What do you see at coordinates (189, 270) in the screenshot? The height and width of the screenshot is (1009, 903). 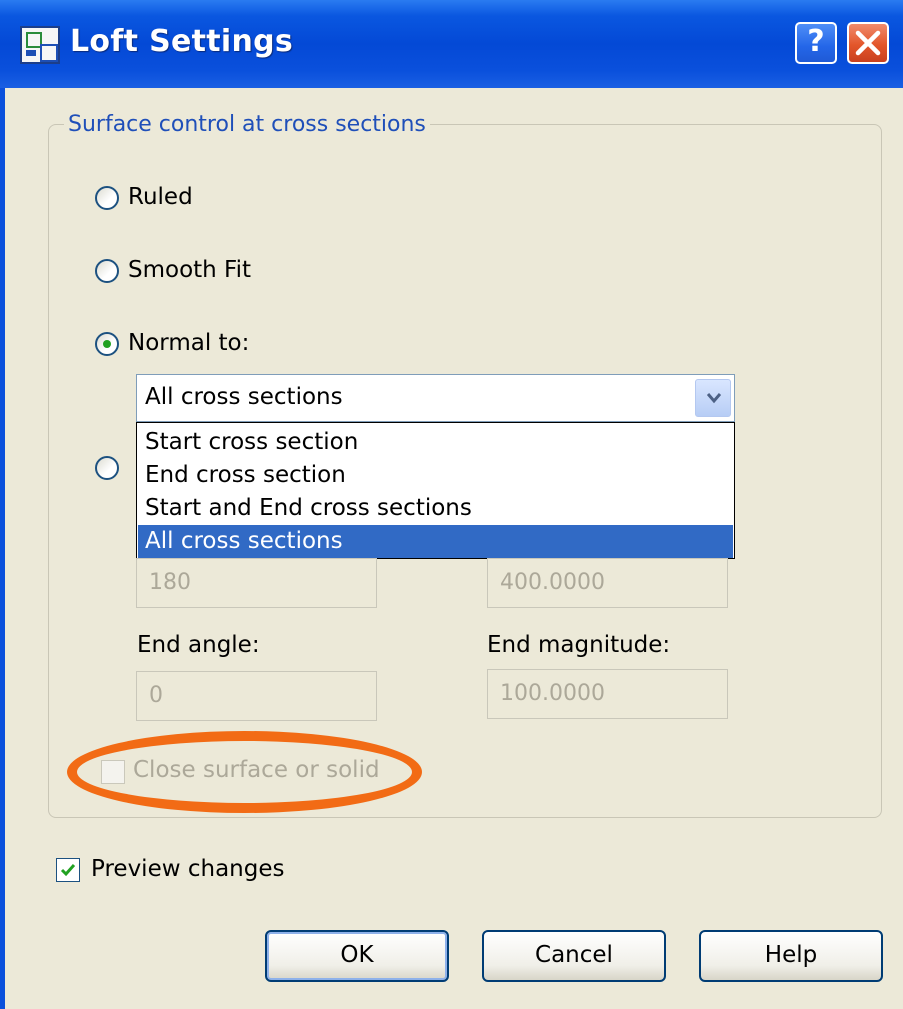 I see `smooth-fit-label: Smooth Fit` at bounding box center [189, 270].